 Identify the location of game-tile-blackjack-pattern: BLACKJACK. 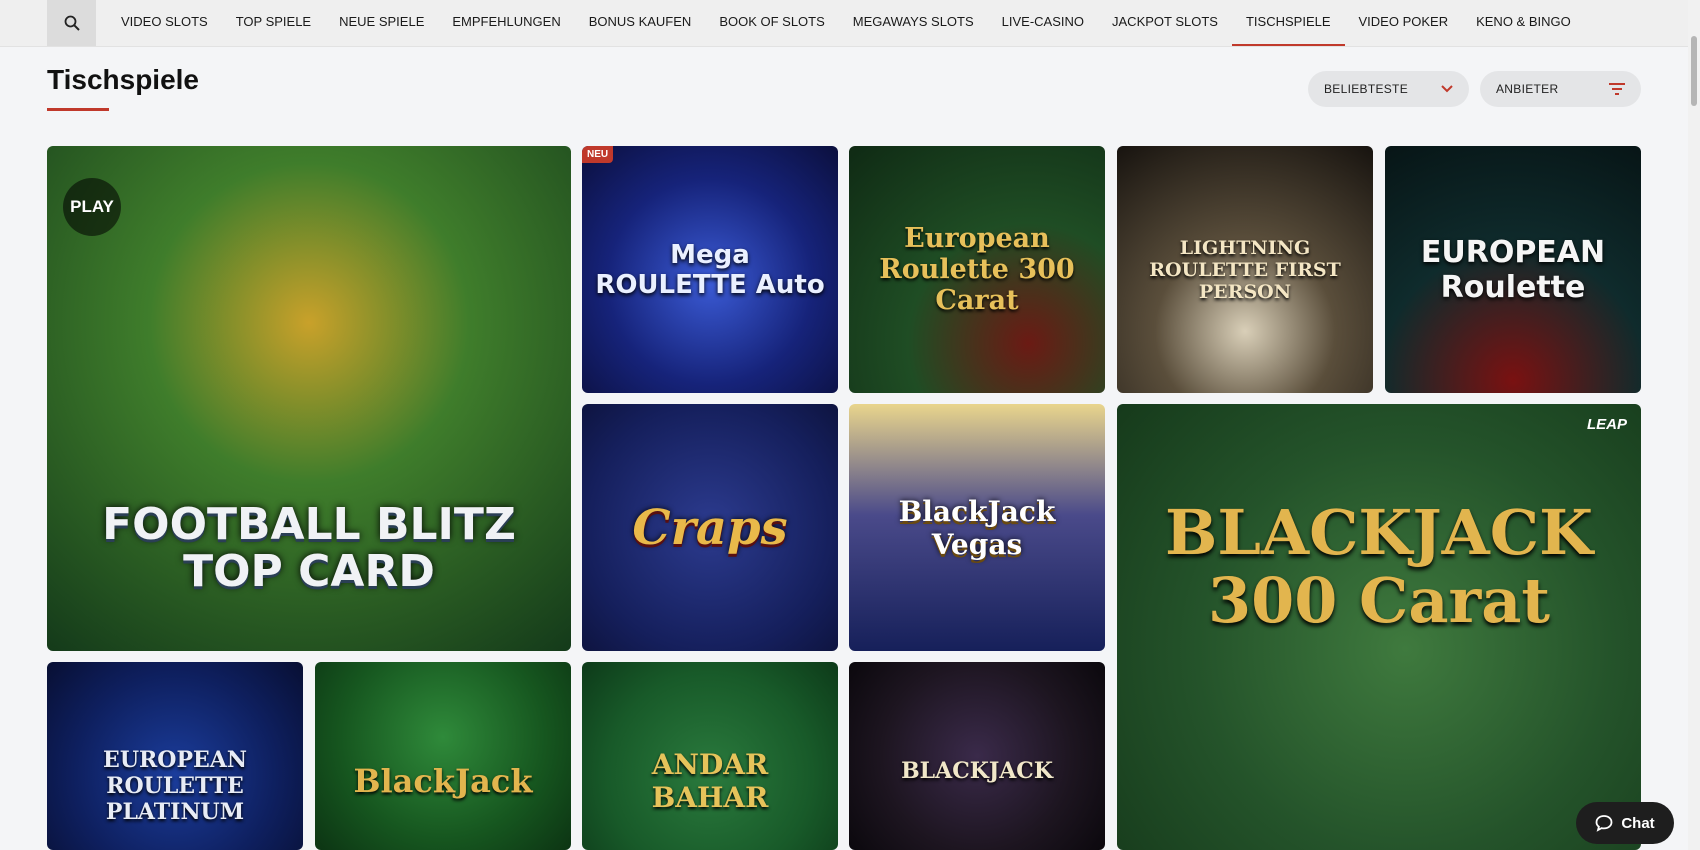
(977, 756).